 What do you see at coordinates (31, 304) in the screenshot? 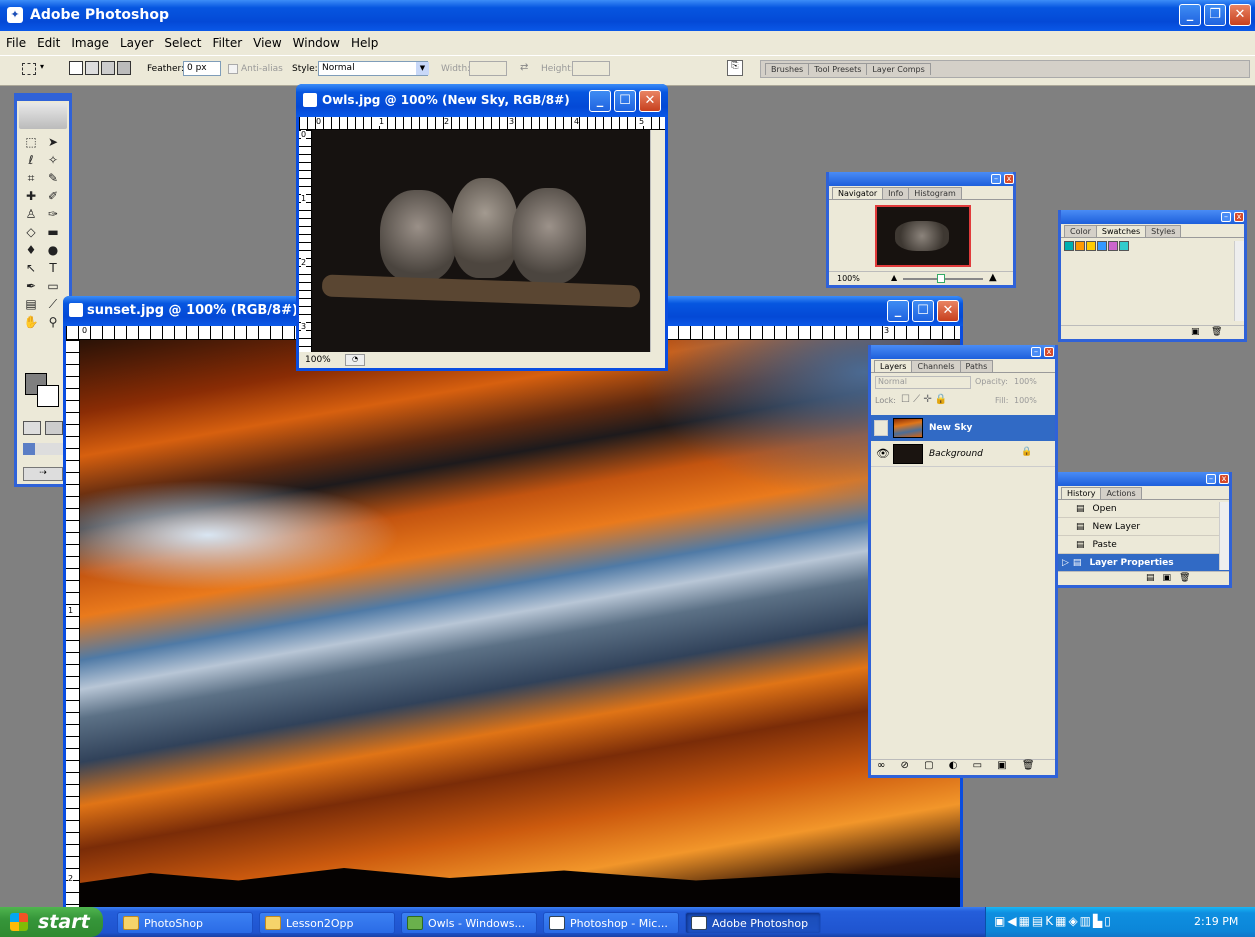
I see `notes-tool-icon: ▤` at bounding box center [31, 304].